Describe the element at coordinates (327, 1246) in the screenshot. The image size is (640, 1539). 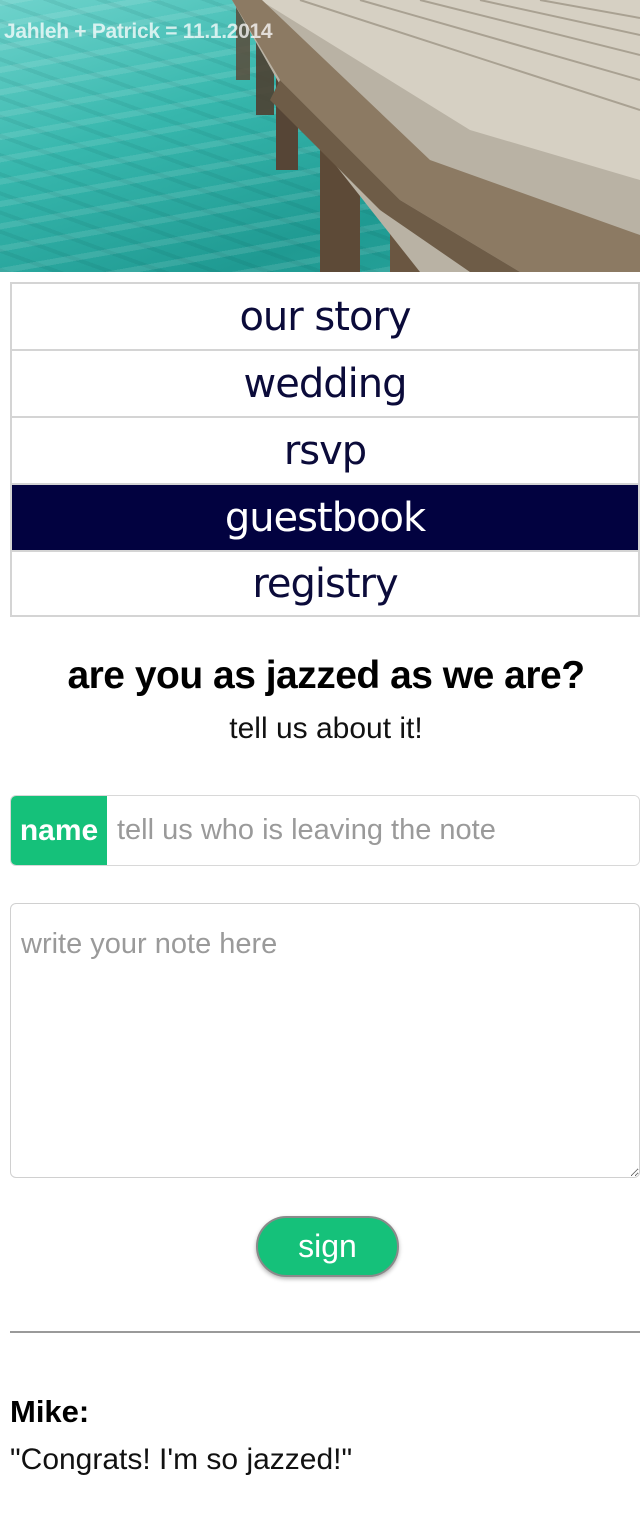
I see `sign-button: sign` at that location.